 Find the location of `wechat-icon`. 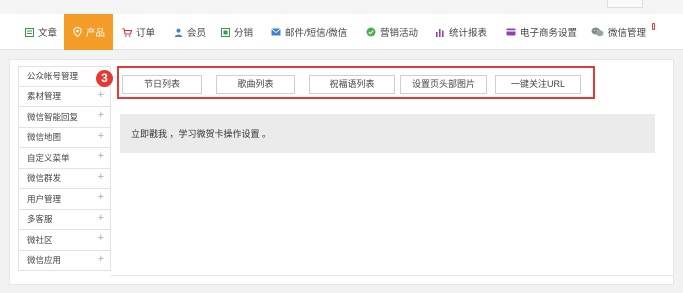

wechat-icon is located at coordinates (597, 32).